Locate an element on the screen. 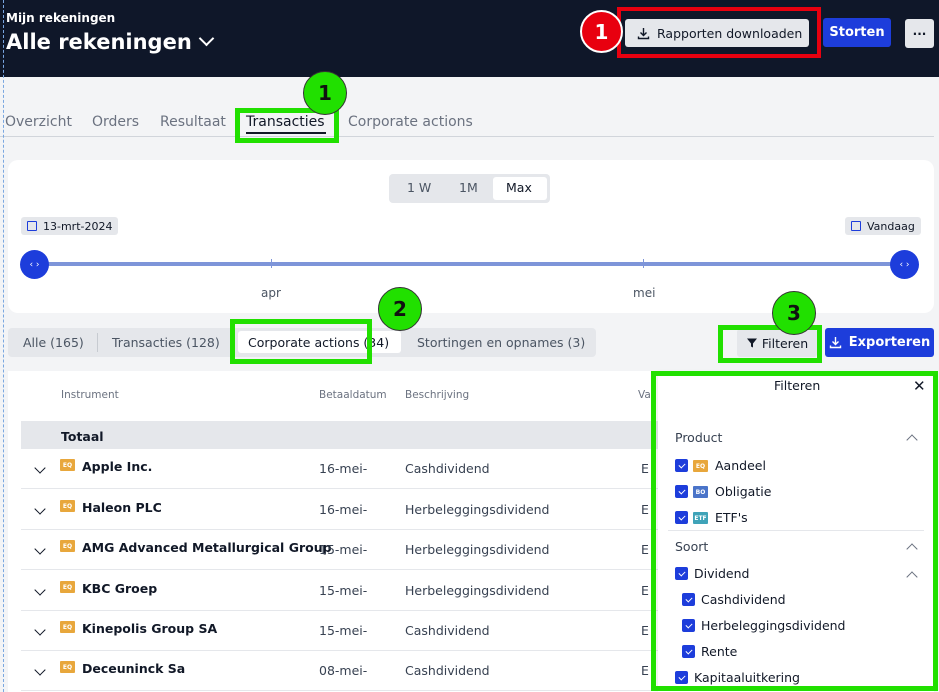 This screenshot has width=939, height=692. annotation-number-3-green: 3 is located at coordinates (794, 313).